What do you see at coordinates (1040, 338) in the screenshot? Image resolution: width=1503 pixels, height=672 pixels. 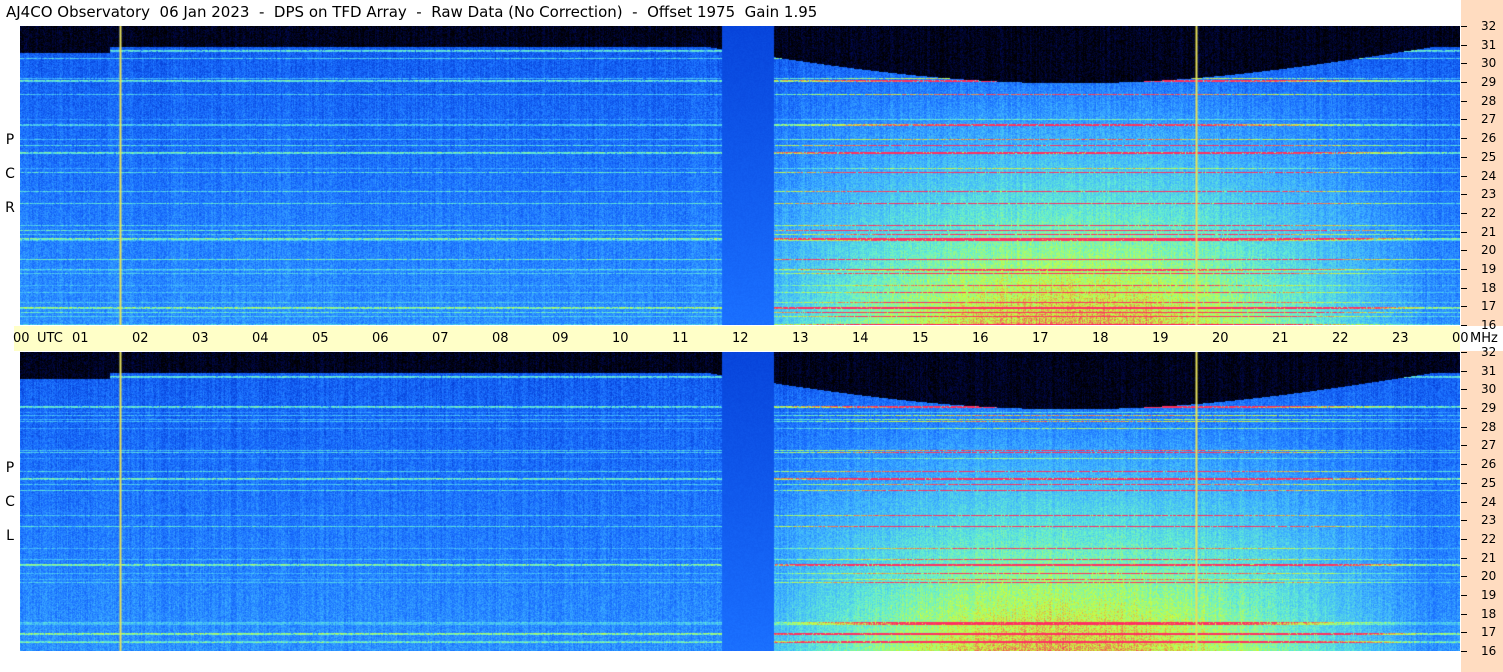 I see `utc-tick-label: 17` at bounding box center [1040, 338].